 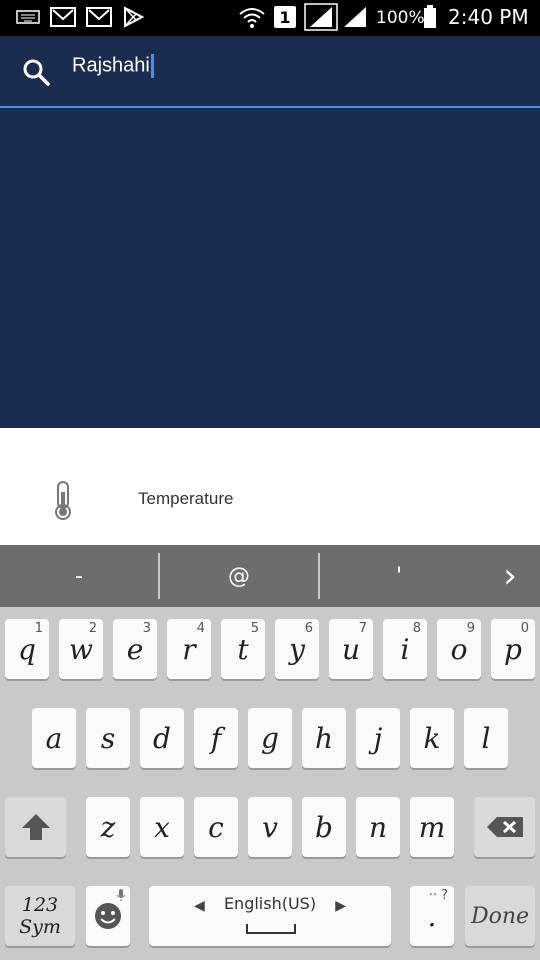 What do you see at coordinates (135, 649) in the screenshot?
I see `key-e: e3` at bounding box center [135, 649].